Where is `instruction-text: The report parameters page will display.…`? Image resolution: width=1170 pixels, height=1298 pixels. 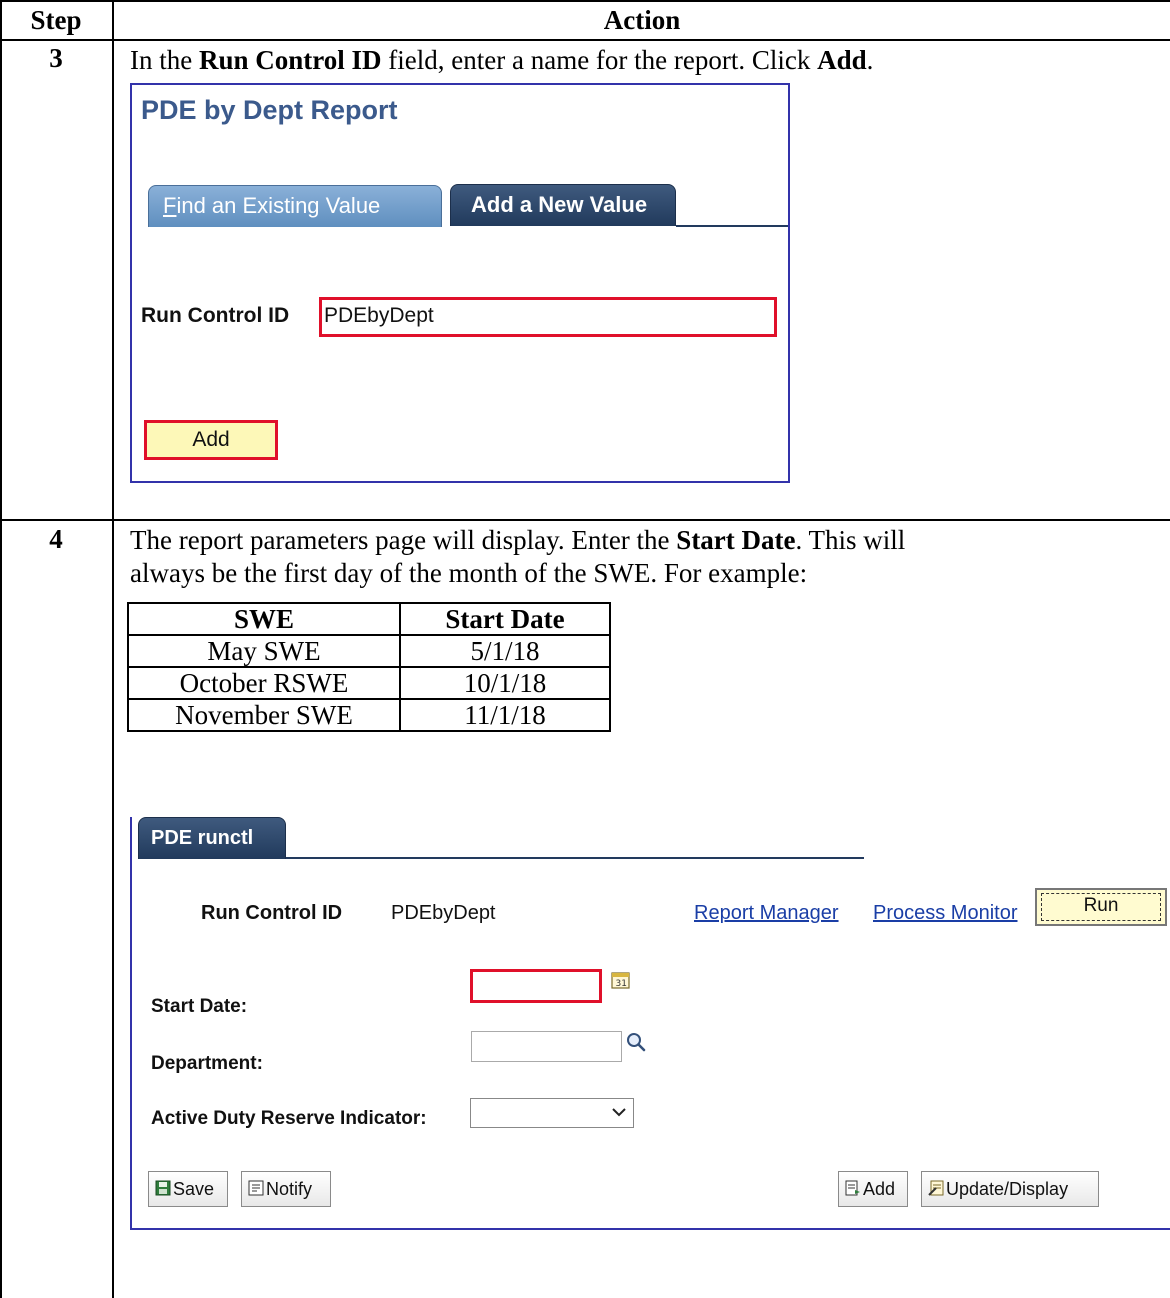 instruction-text: The report parameters page will display.… is located at coordinates (403, 540).